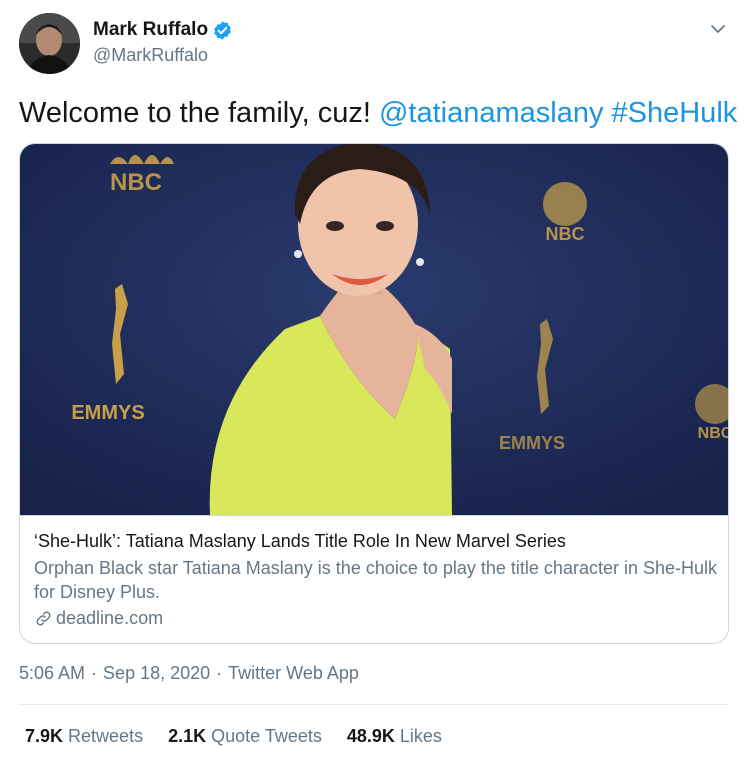 This screenshot has width=747, height=762. I want to click on quote-tweets-label: Quote Tweets, so click(266, 736).